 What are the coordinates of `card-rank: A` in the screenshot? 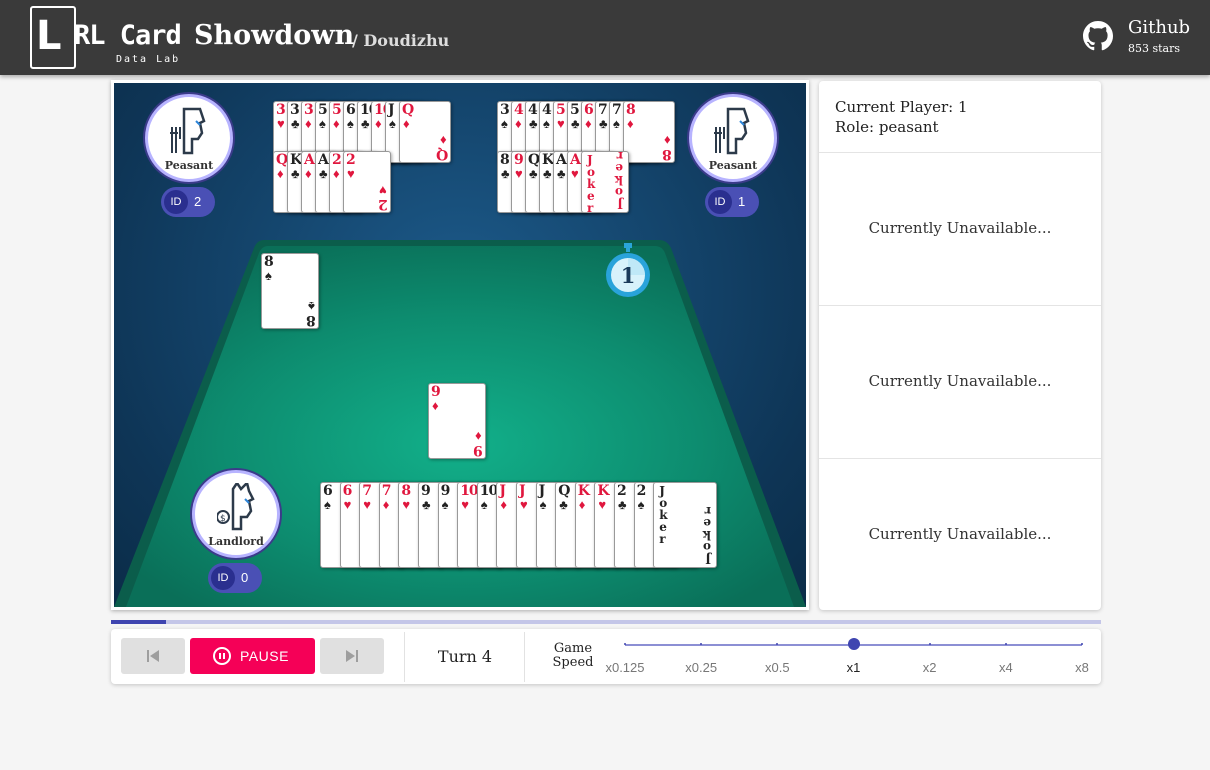 It's located at (561, 160).